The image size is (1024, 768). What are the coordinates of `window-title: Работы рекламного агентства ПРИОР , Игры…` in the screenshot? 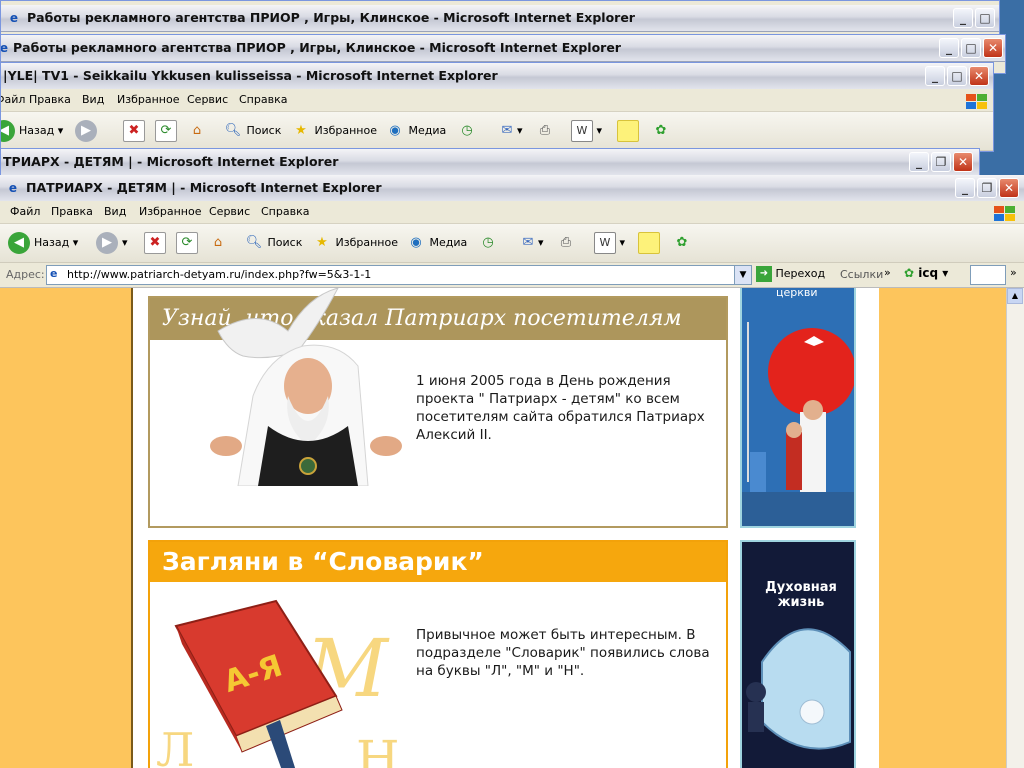 It's located at (331, 17).